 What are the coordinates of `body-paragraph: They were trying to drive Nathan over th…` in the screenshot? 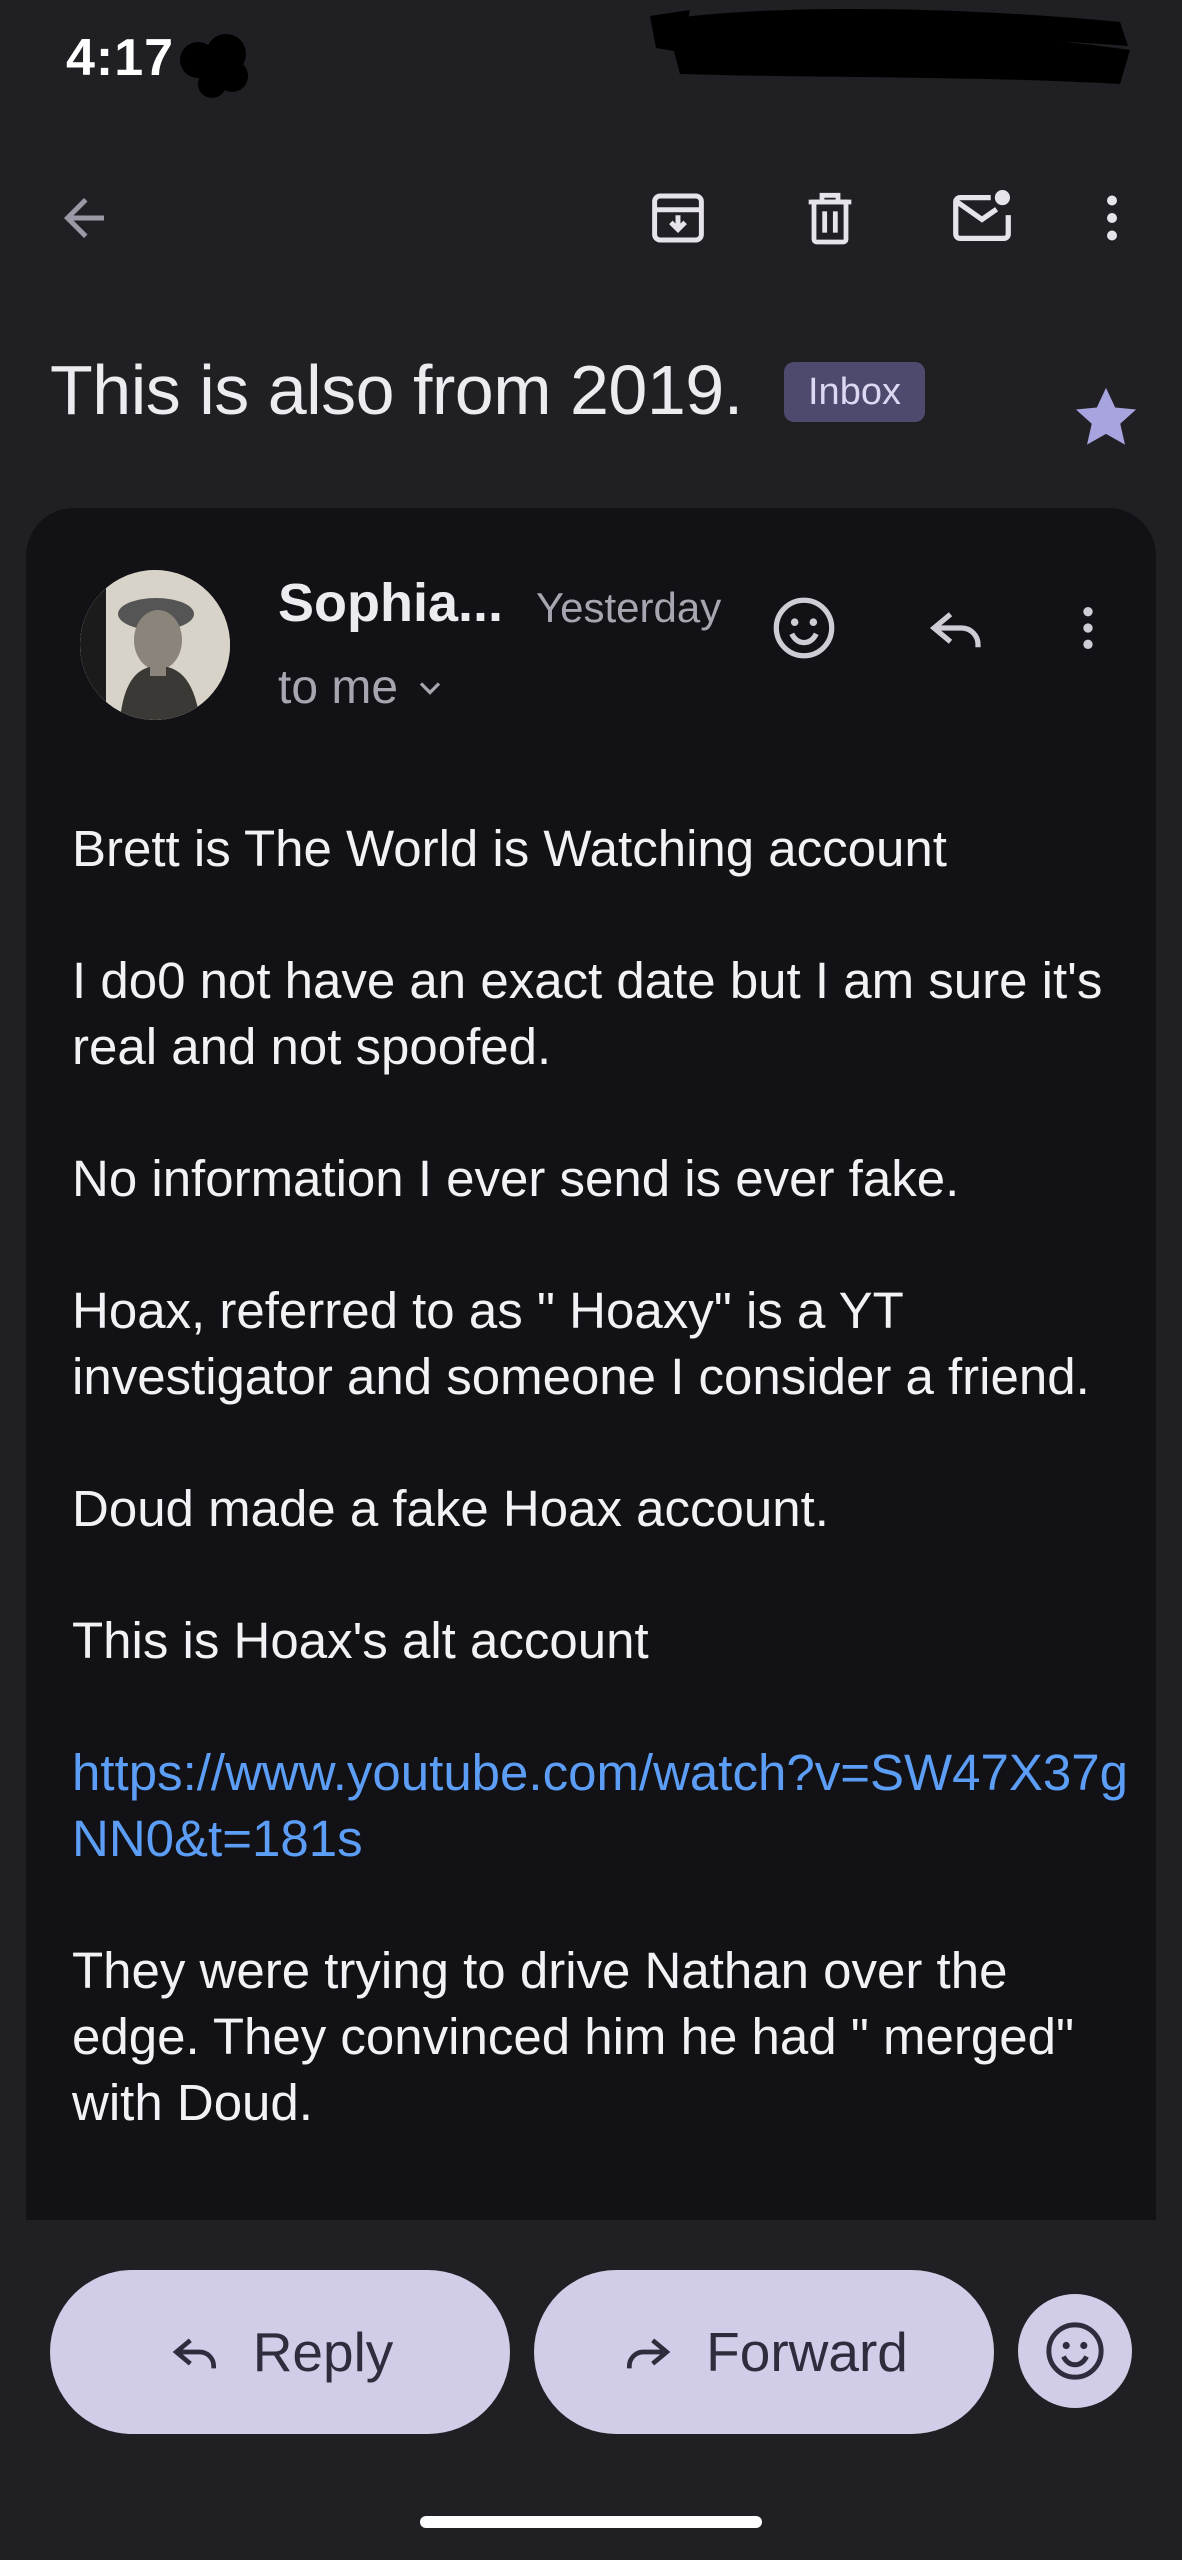 It's located at (573, 2036).